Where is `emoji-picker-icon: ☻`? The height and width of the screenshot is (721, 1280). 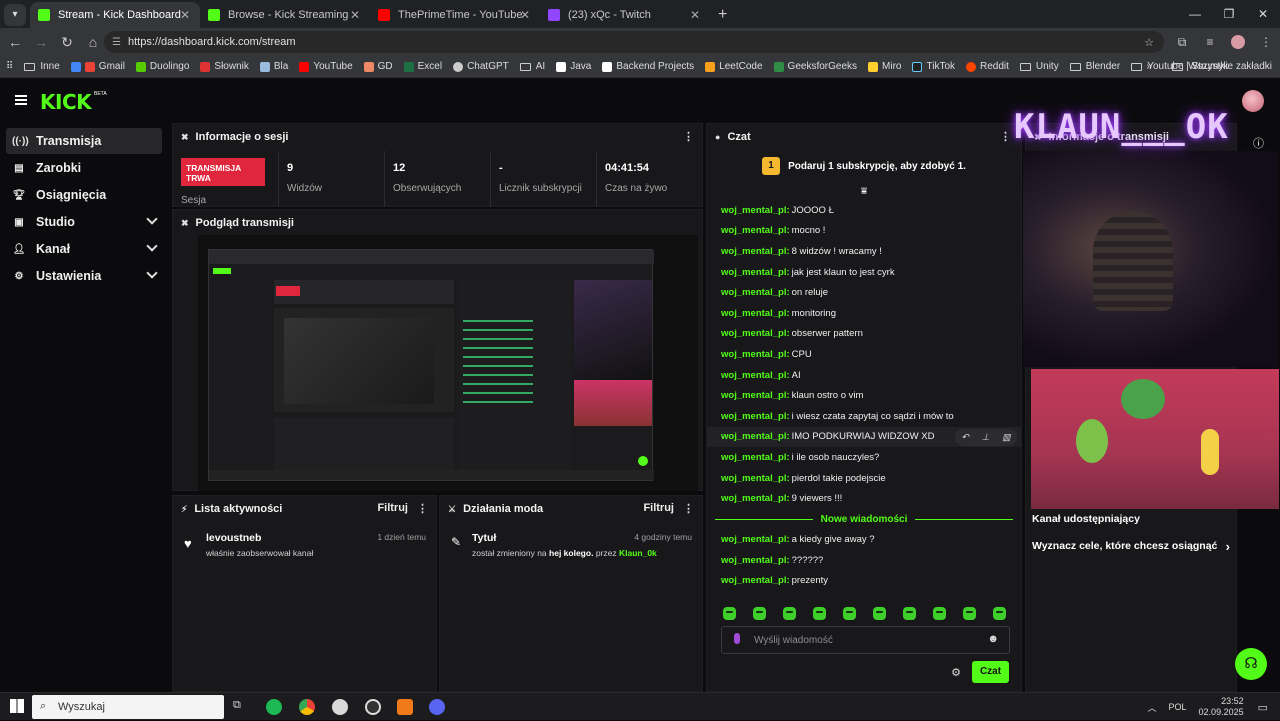
emoji-picker-icon: ☻ is located at coordinates (993, 639).